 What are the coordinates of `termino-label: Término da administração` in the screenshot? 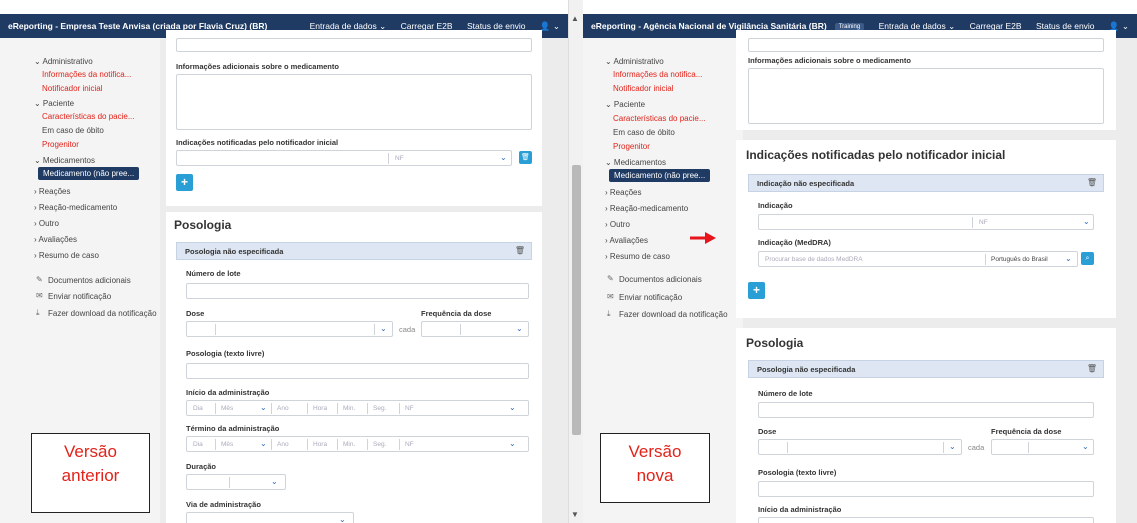 It's located at (233, 428).